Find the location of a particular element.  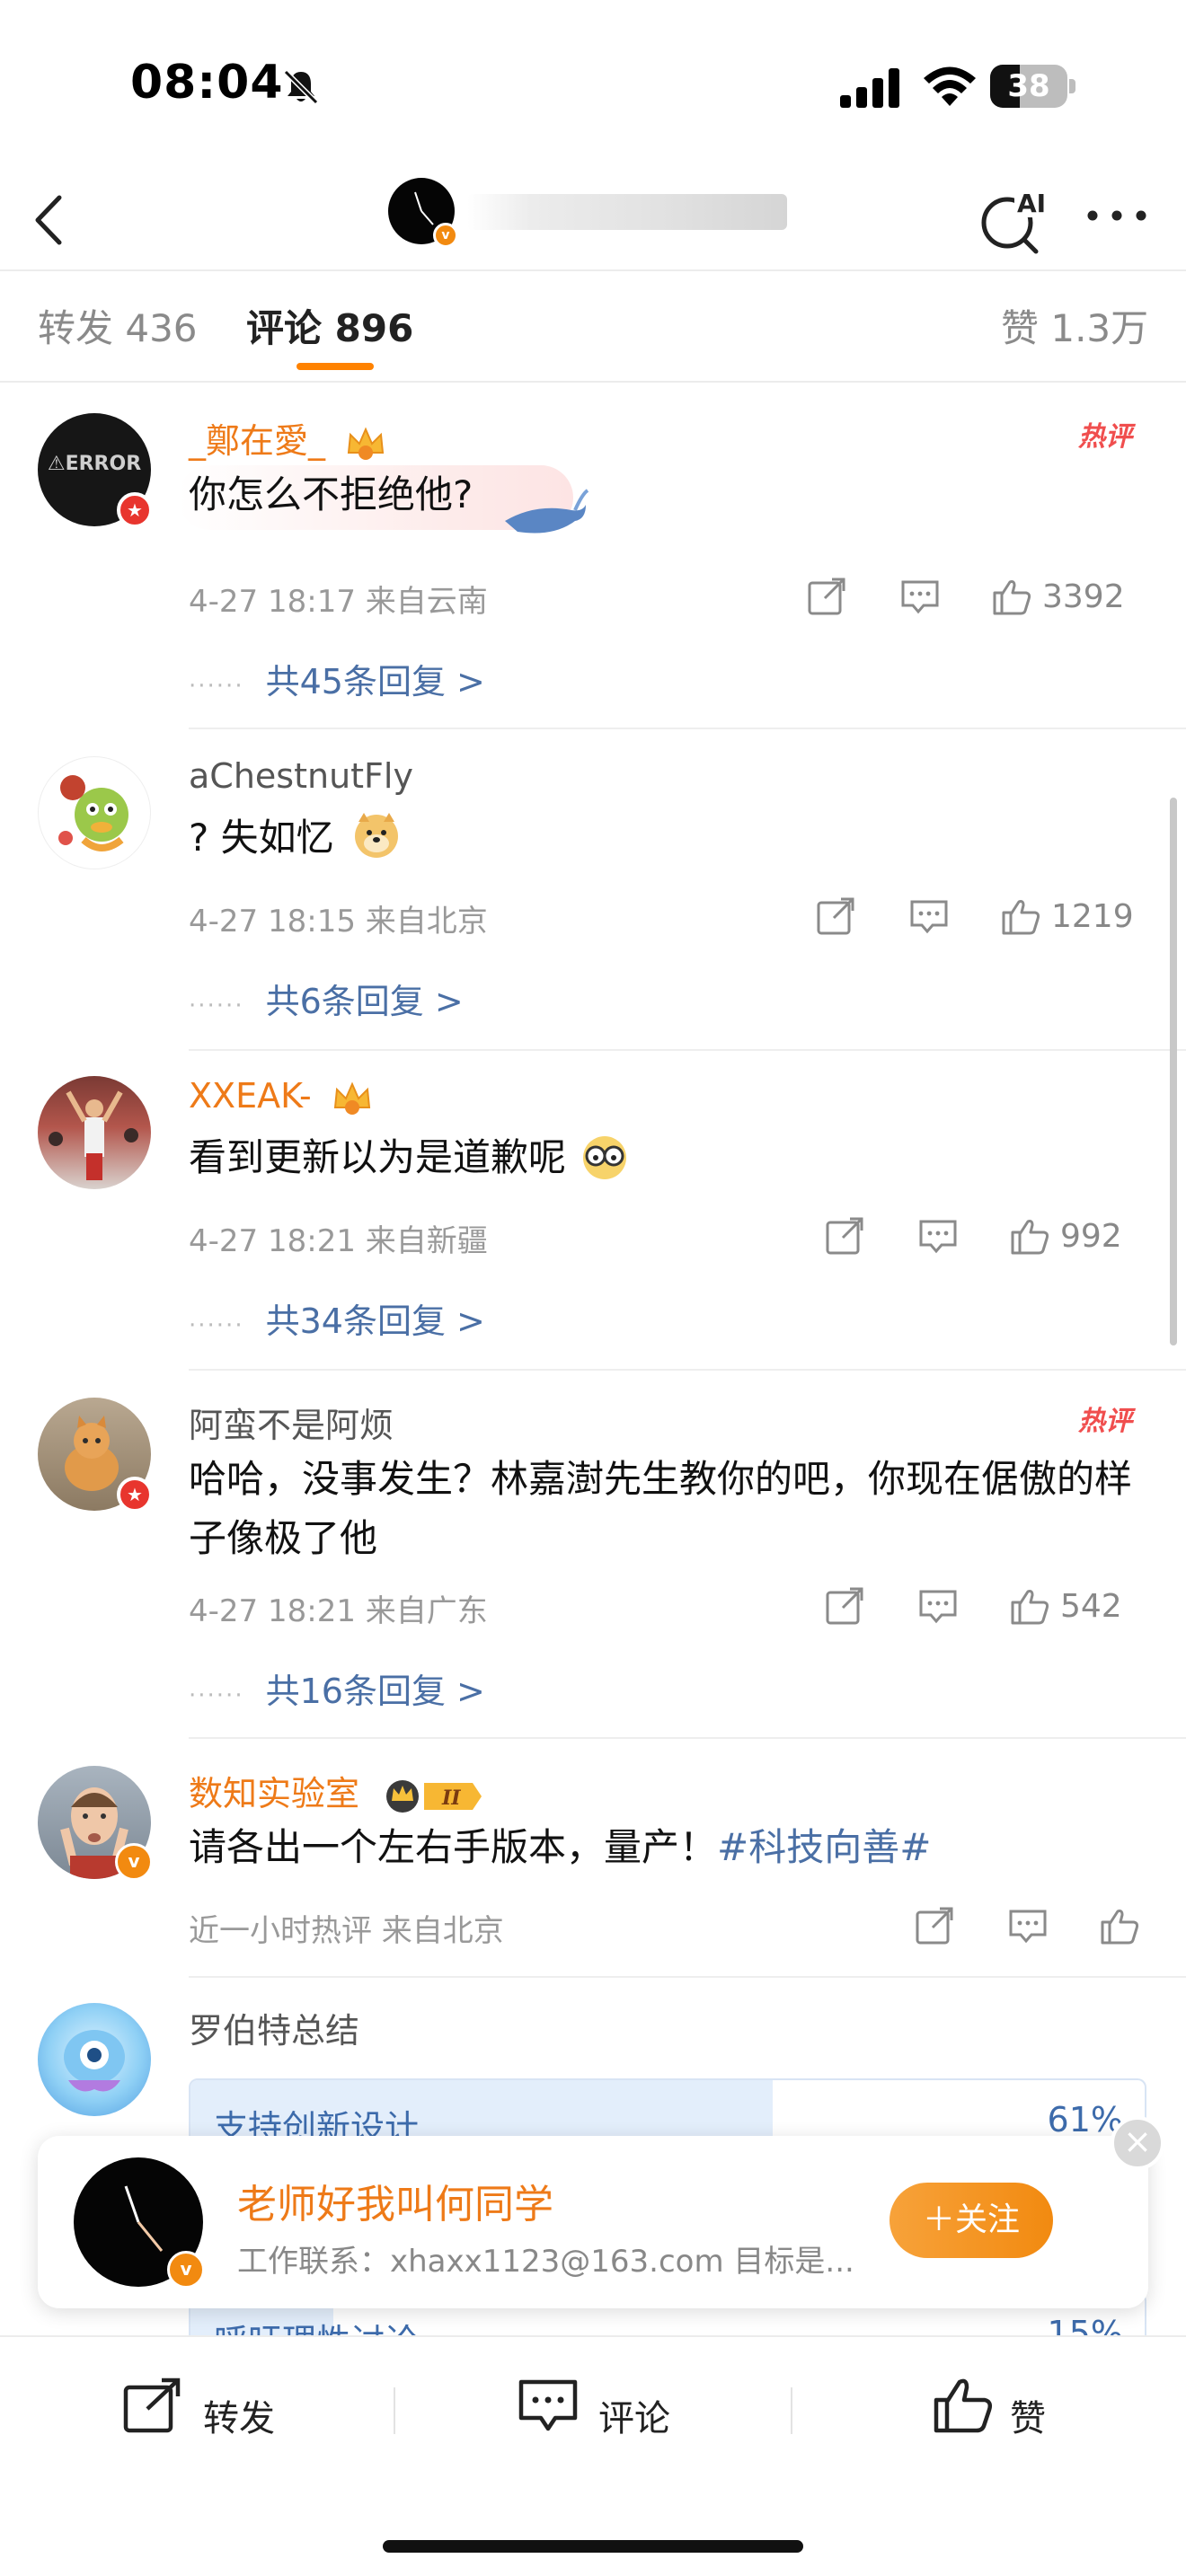

commenter-name: aChestnutFly is located at coordinates (301, 776).